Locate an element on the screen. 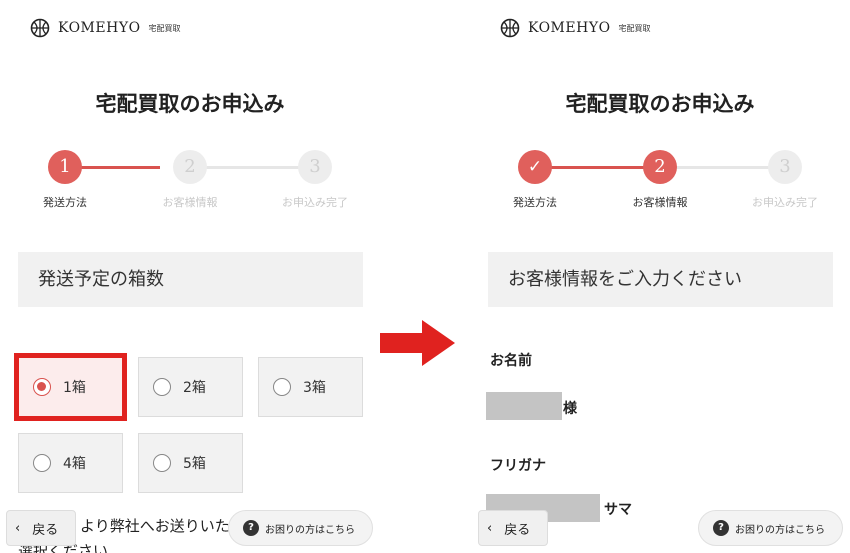  box-count-option-4: 4箱 is located at coordinates (70, 463).